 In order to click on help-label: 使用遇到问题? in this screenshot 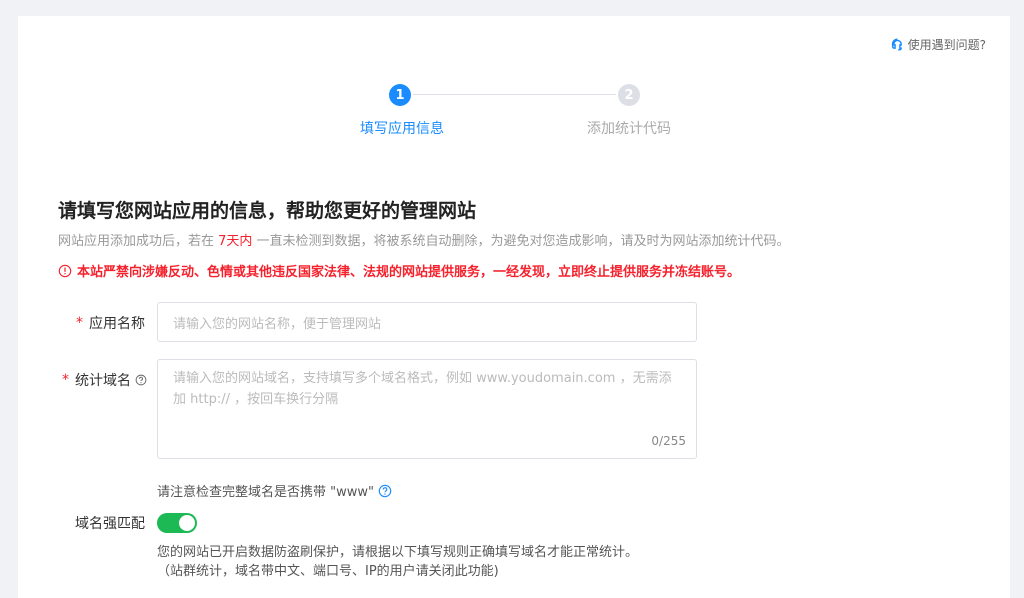, I will do `click(946, 45)`.